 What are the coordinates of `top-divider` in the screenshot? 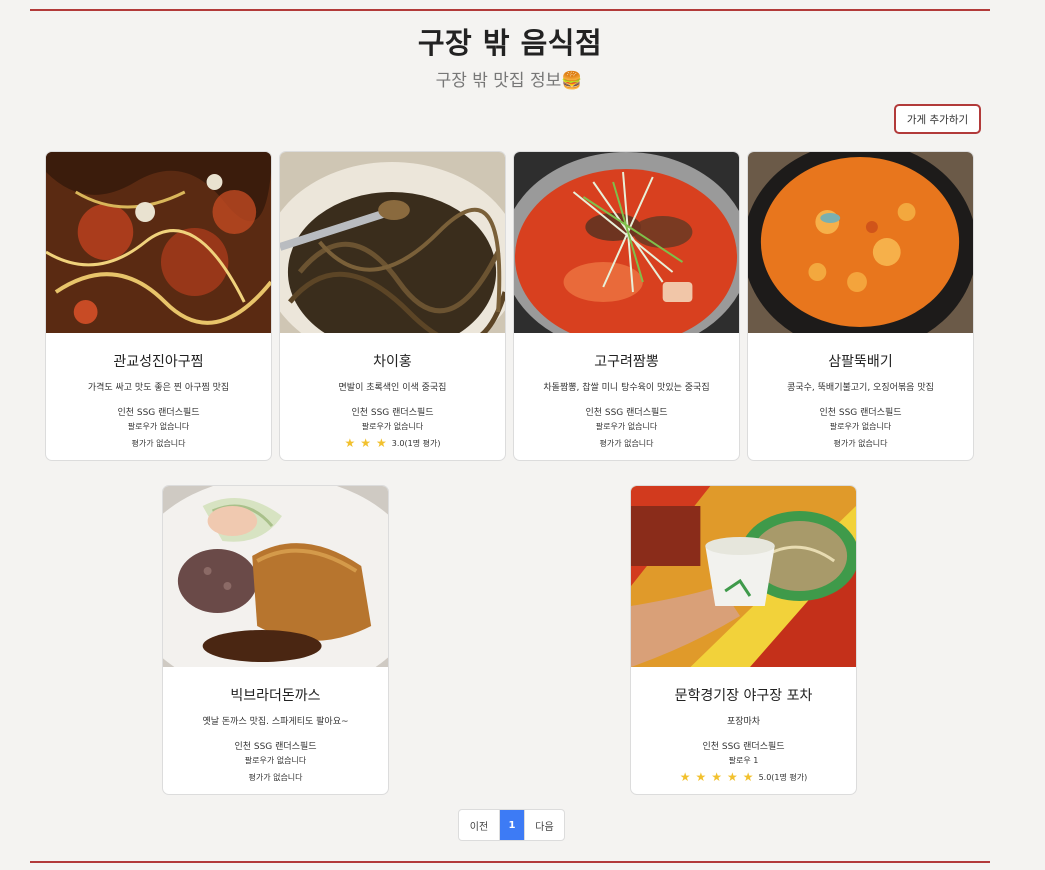 It's located at (510, 10).